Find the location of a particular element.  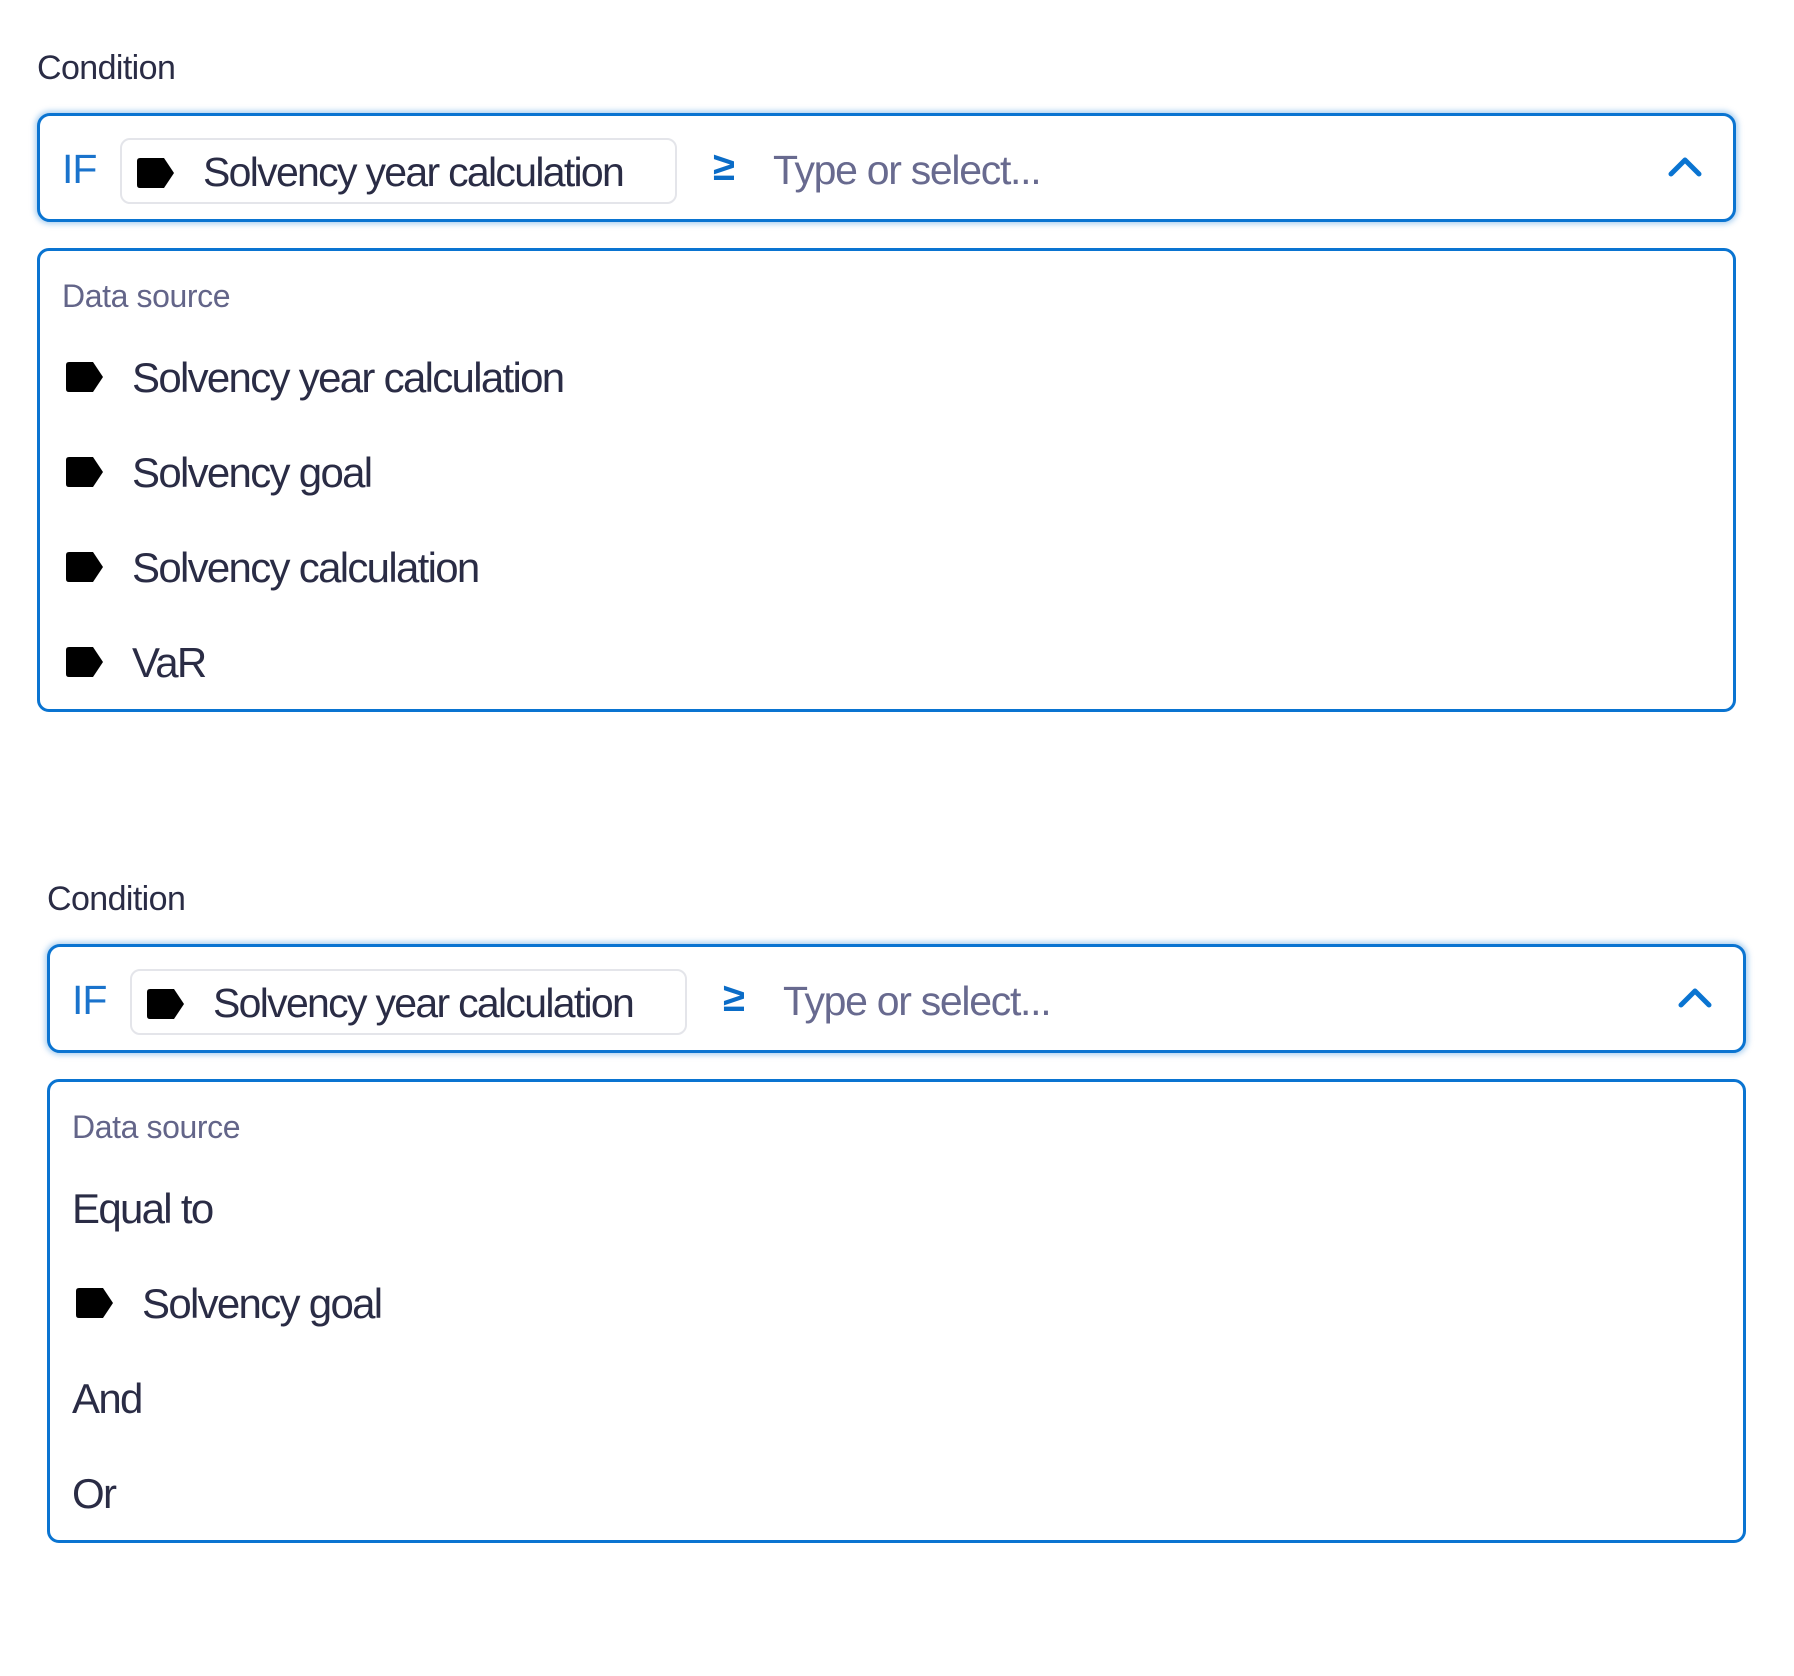

dropdown-option: Solvency year calculation is located at coordinates (886, 378).